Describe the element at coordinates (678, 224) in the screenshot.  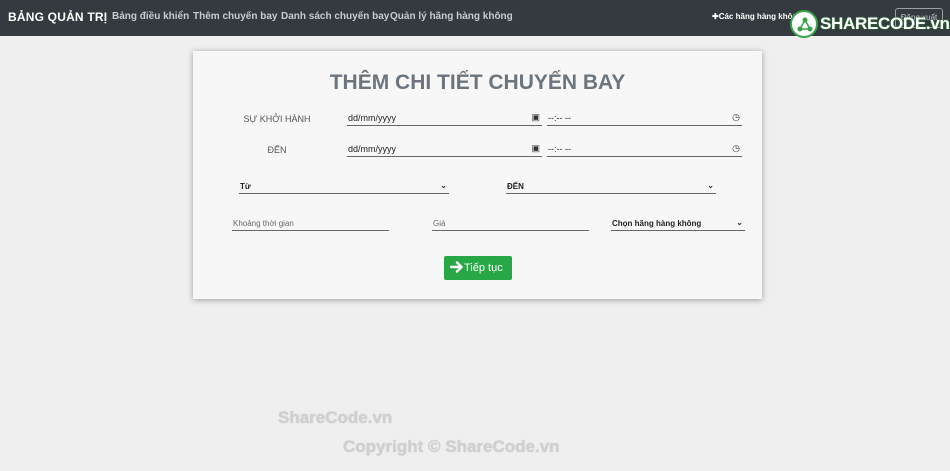
I see `airline-select: Chọn hãng hàng không ⌄` at that location.